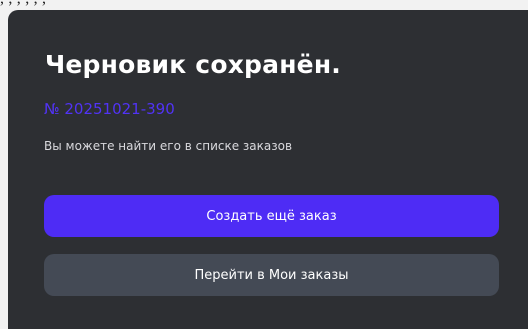 The width and height of the screenshot is (528, 329). What do you see at coordinates (193, 64) in the screenshot?
I see `dialog-title: Черновик сохранён.` at bounding box center [193, 64].